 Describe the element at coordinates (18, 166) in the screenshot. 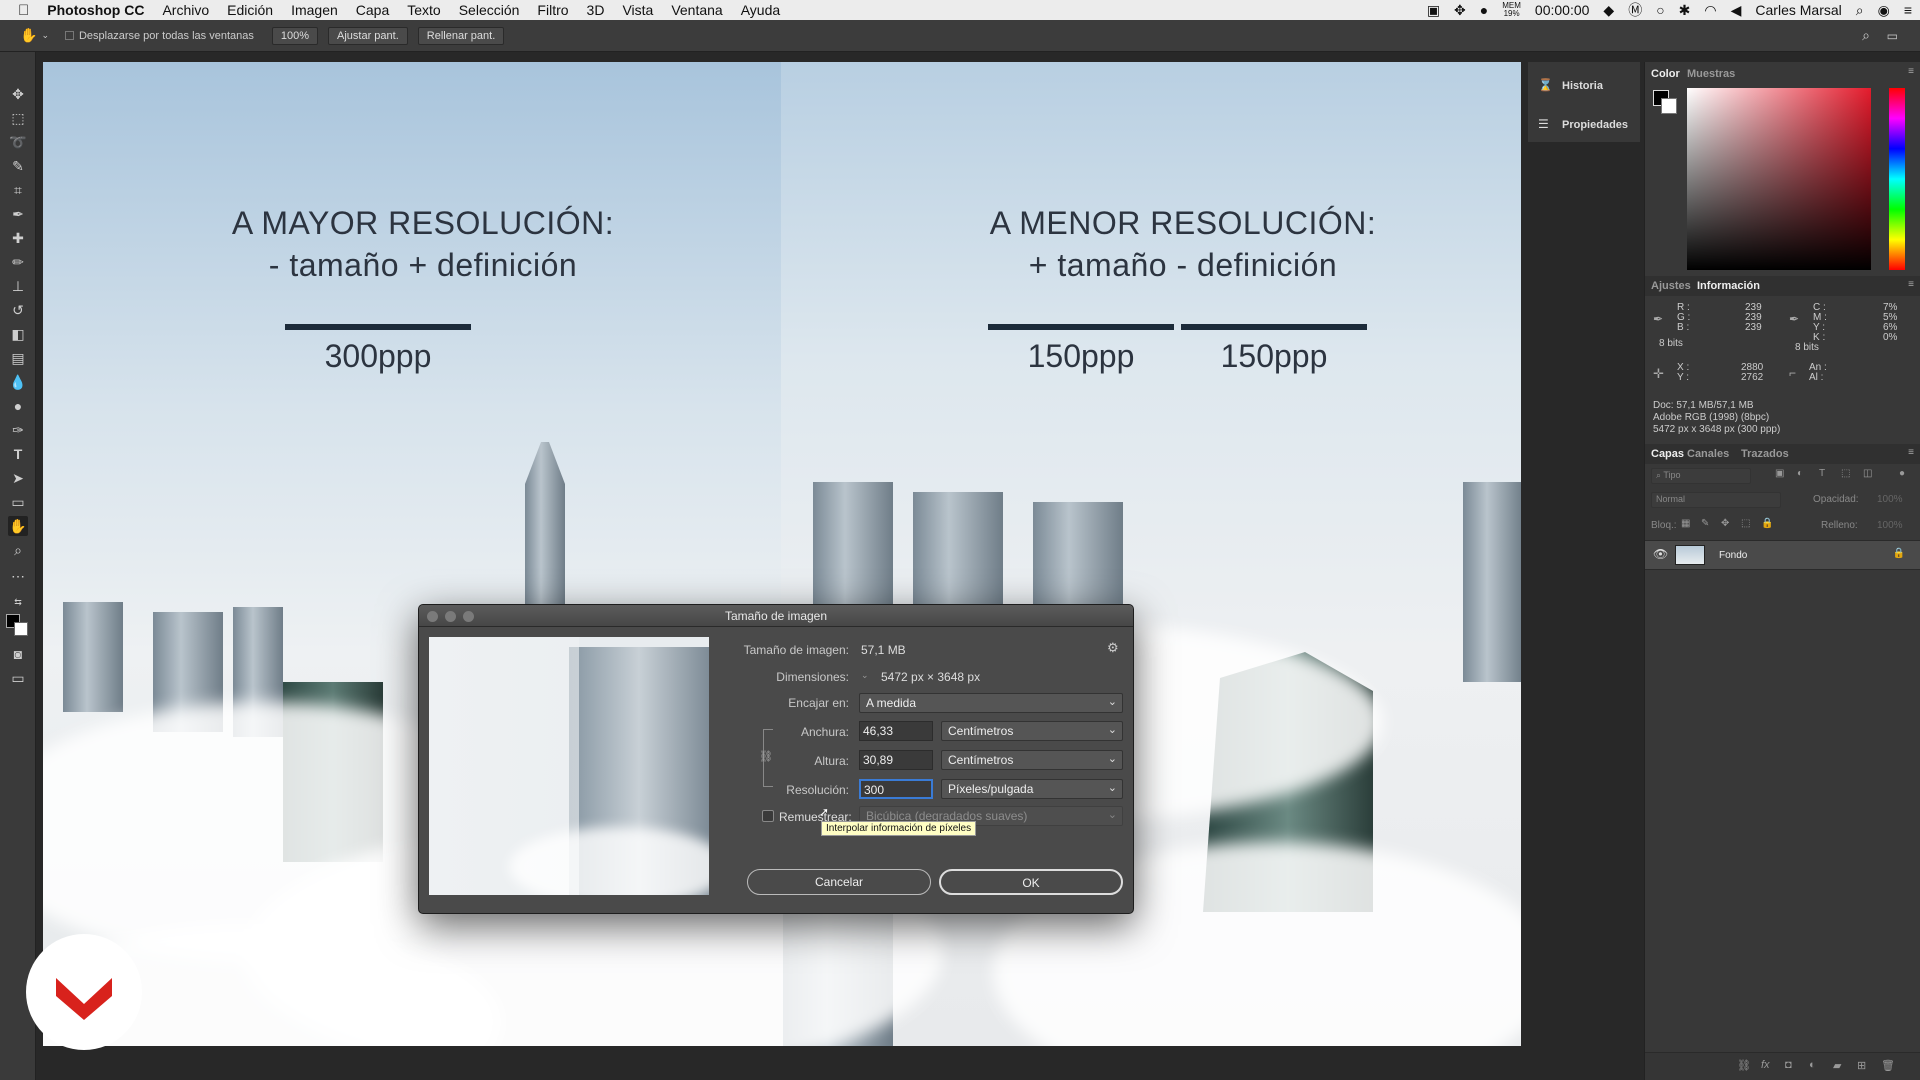

I see `quick-select-tool-icon: ✎` at that location.